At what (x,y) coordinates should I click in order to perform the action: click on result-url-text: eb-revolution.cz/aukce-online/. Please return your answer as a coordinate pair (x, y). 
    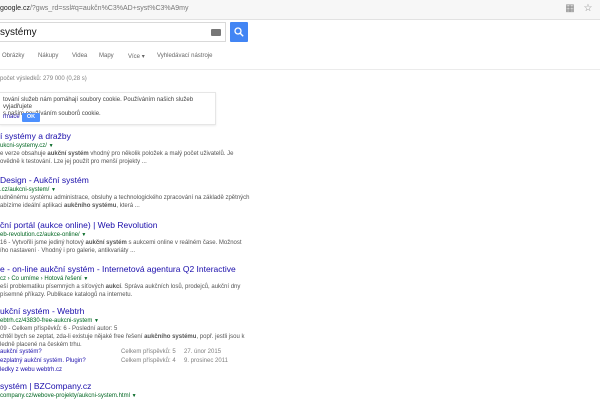
    Looking at the image, I should click on (40, 235).